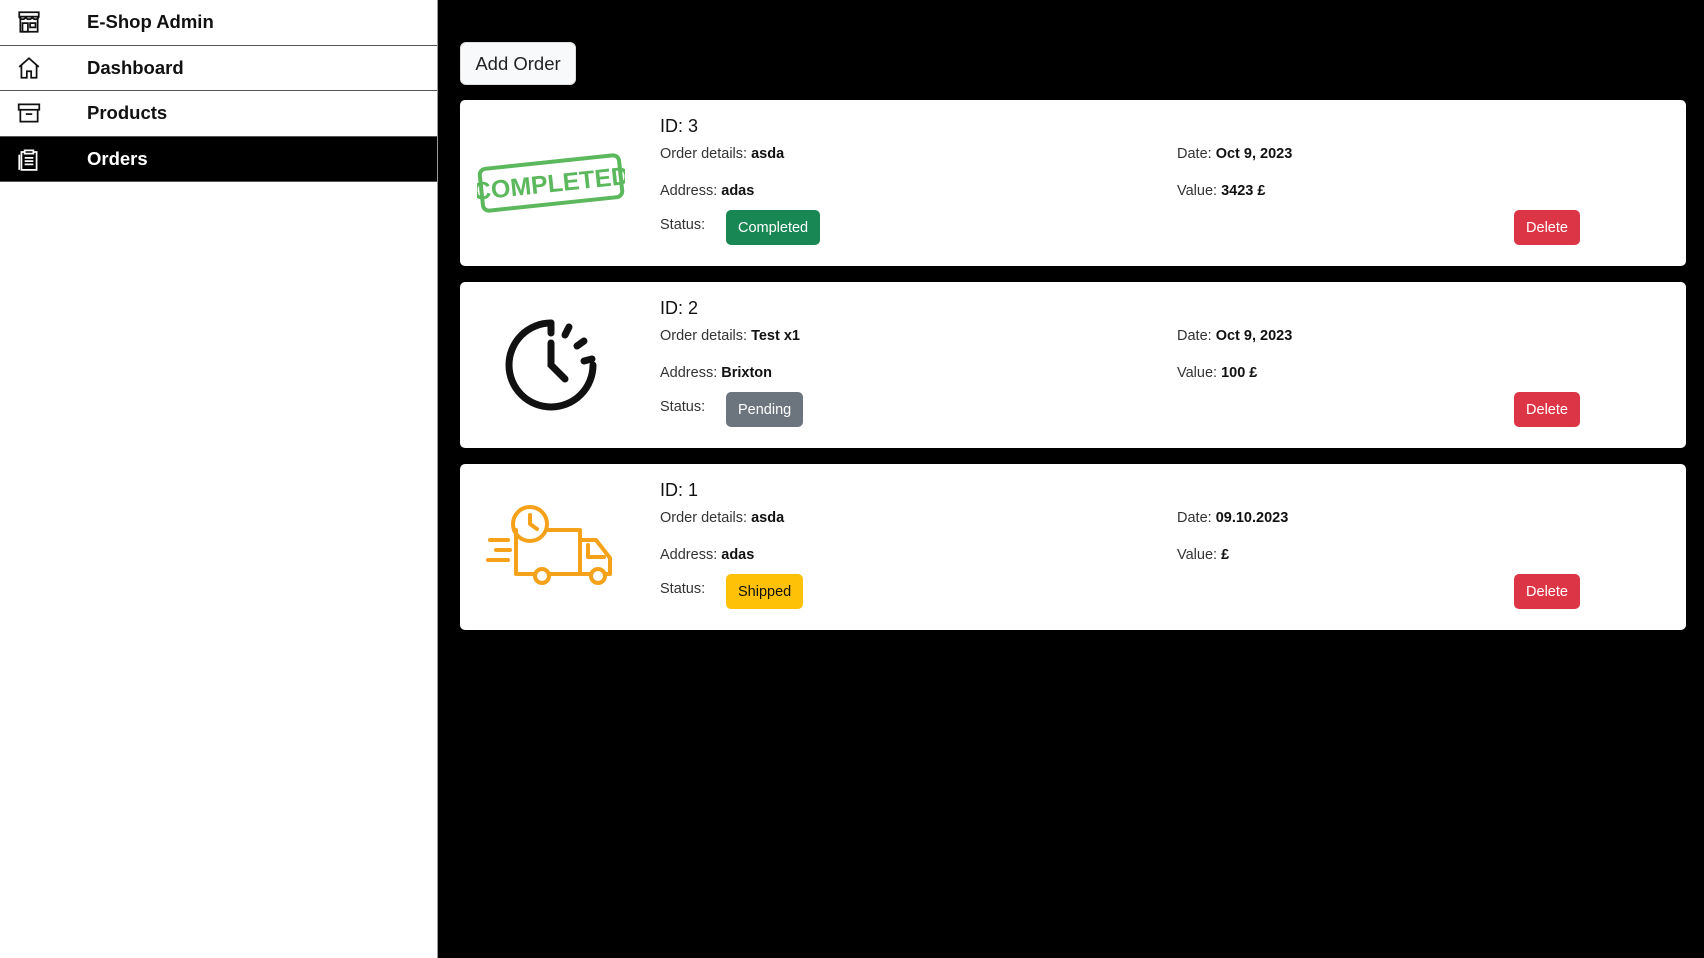  What do you see at coordinates (1221, 191) in the screenshot?
I see `order-value: Value: 3423 £` at bounding box center [1221, 191].